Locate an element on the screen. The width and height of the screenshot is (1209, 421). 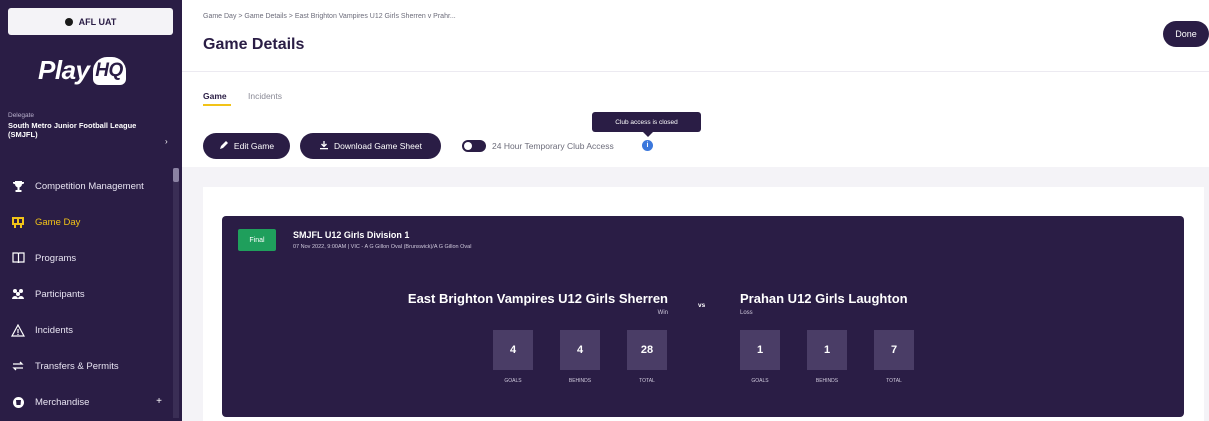
sidebar-item-transfers-permits: Transfers & Permits is located at coordinates (91, 366).